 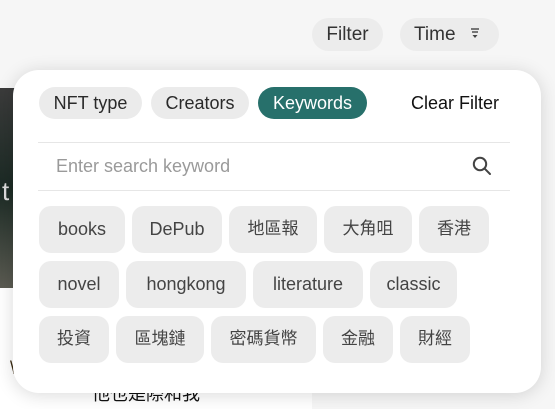 I want to click on search-input, so click(x=248, y=166).